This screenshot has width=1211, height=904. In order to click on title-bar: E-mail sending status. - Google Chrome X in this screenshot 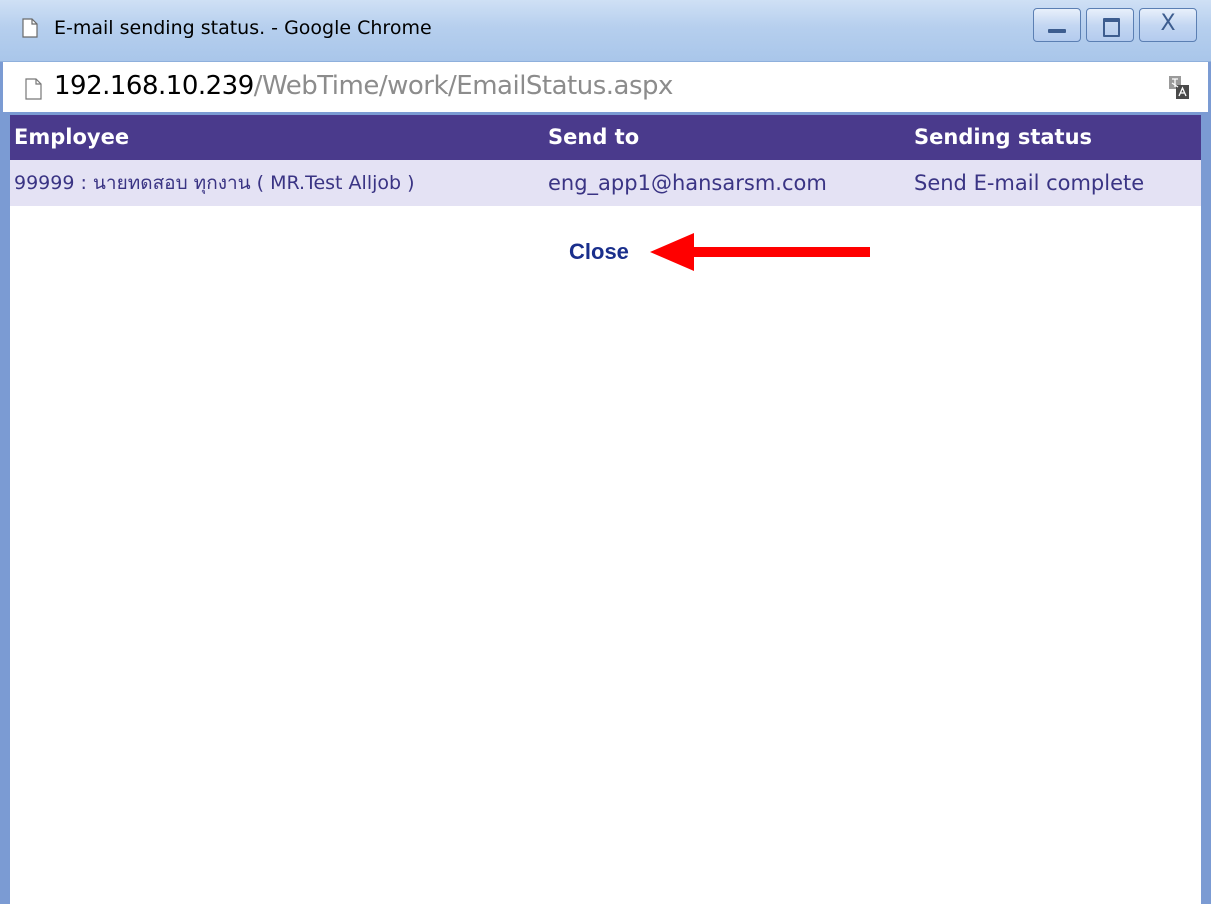, I will do `click(605, 31)`.